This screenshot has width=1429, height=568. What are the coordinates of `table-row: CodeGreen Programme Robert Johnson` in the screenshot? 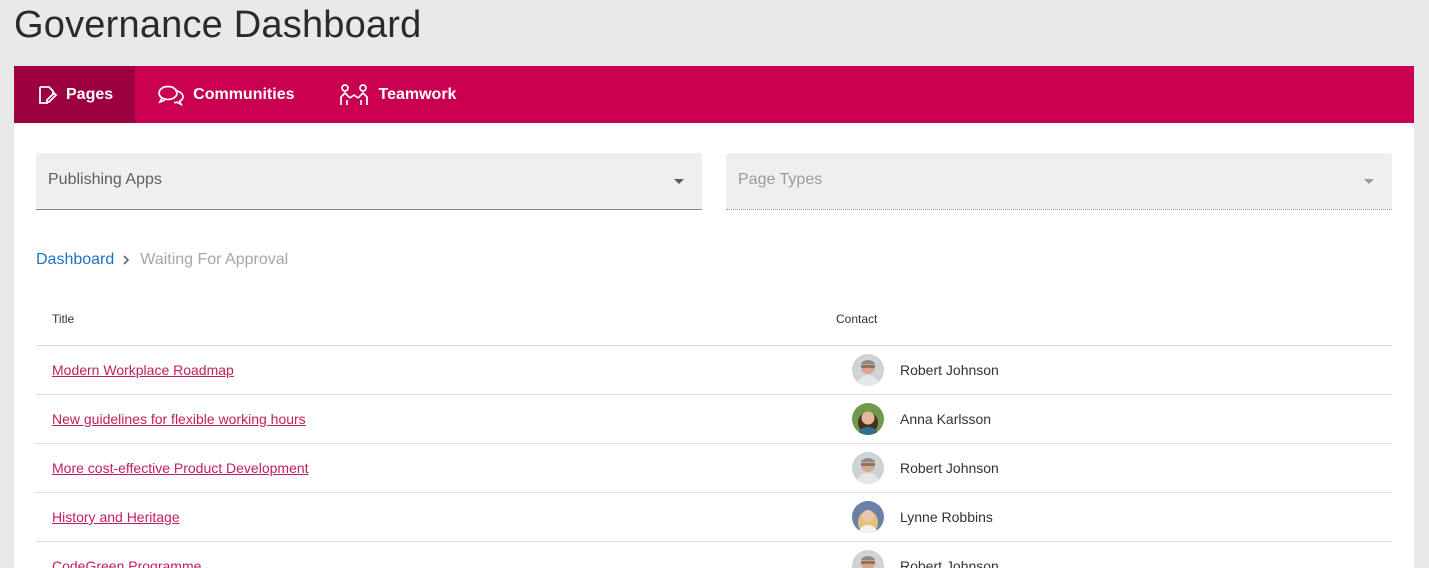 It's located at (714, 555).